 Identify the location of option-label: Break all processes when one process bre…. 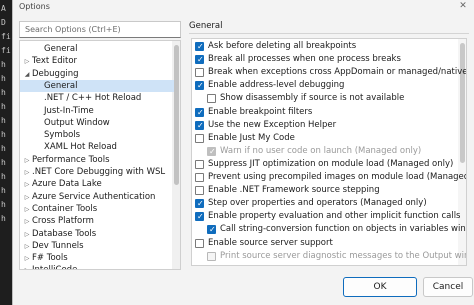
(304, 59).